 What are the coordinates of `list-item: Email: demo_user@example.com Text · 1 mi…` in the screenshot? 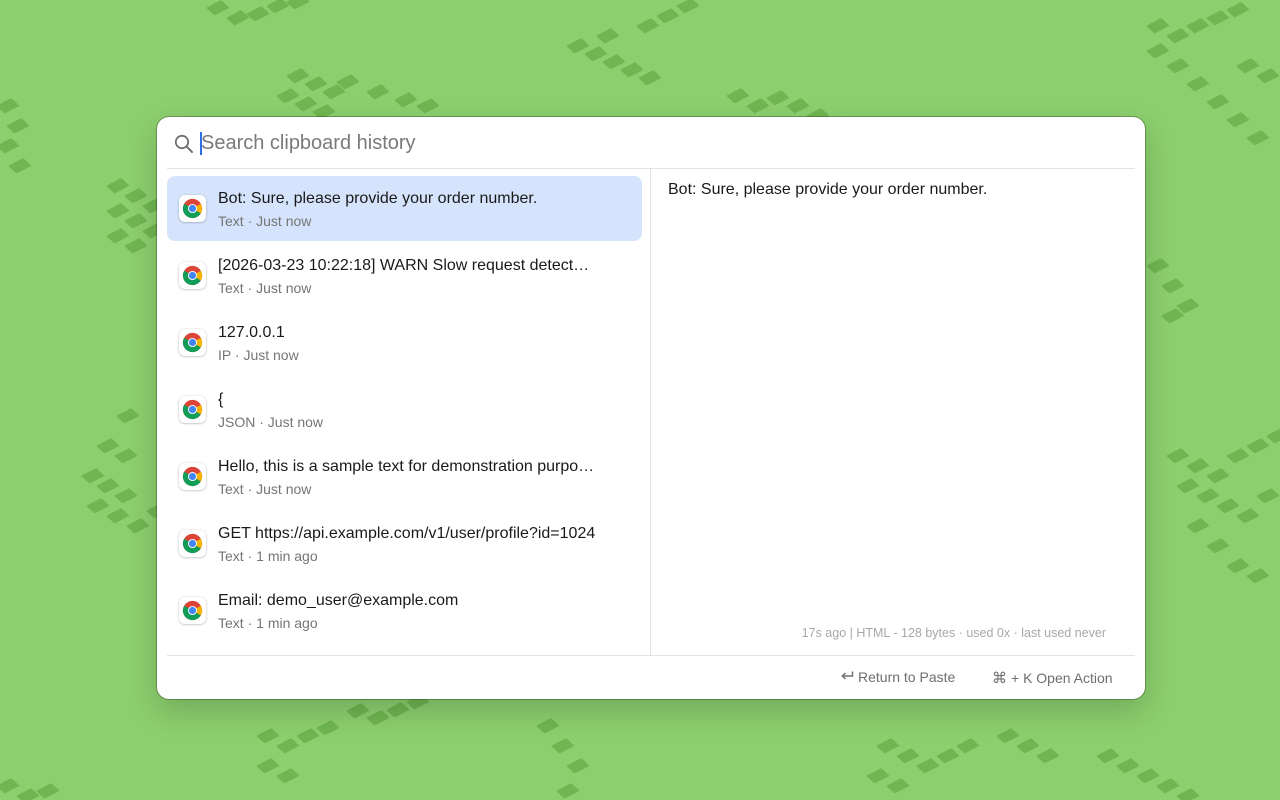 It's located at (404, 610).